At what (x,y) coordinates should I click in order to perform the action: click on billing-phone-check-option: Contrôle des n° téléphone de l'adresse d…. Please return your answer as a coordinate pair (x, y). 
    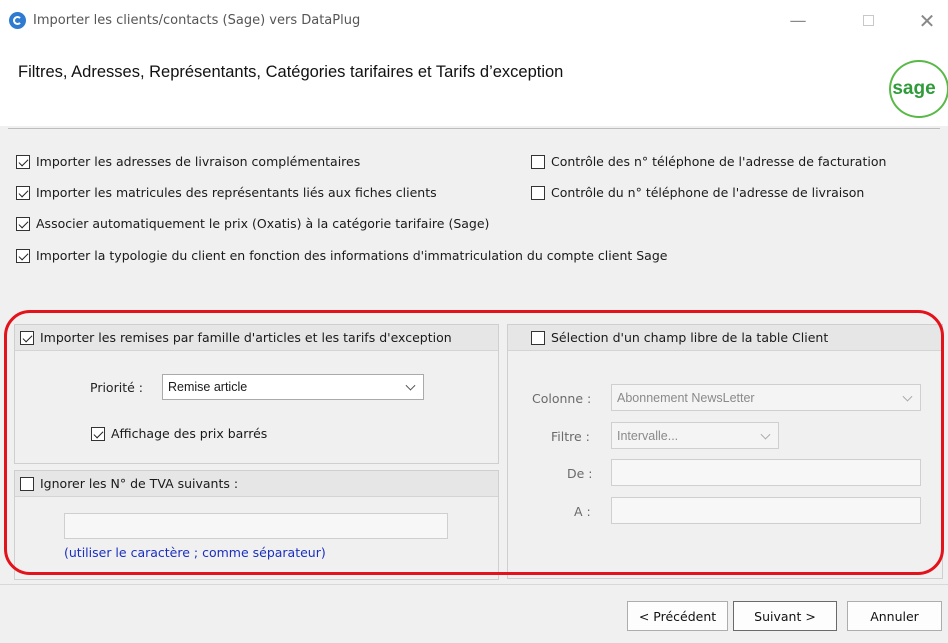
    Looking at the image, I should click on (708, 161).